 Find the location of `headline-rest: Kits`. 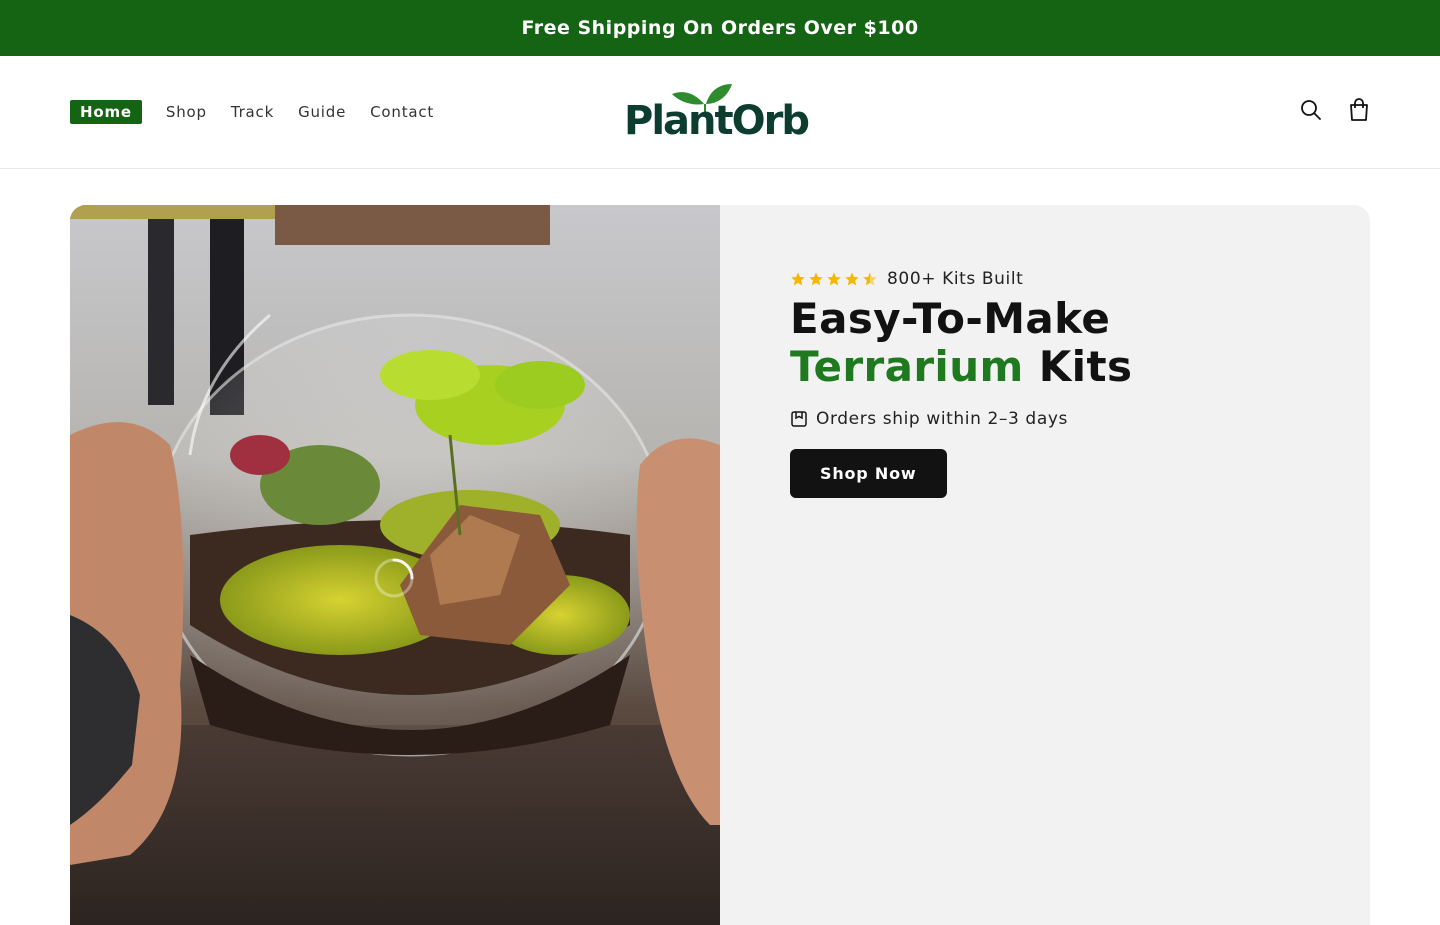

headline-rest: Kits is located at coordinates (1085, 366).